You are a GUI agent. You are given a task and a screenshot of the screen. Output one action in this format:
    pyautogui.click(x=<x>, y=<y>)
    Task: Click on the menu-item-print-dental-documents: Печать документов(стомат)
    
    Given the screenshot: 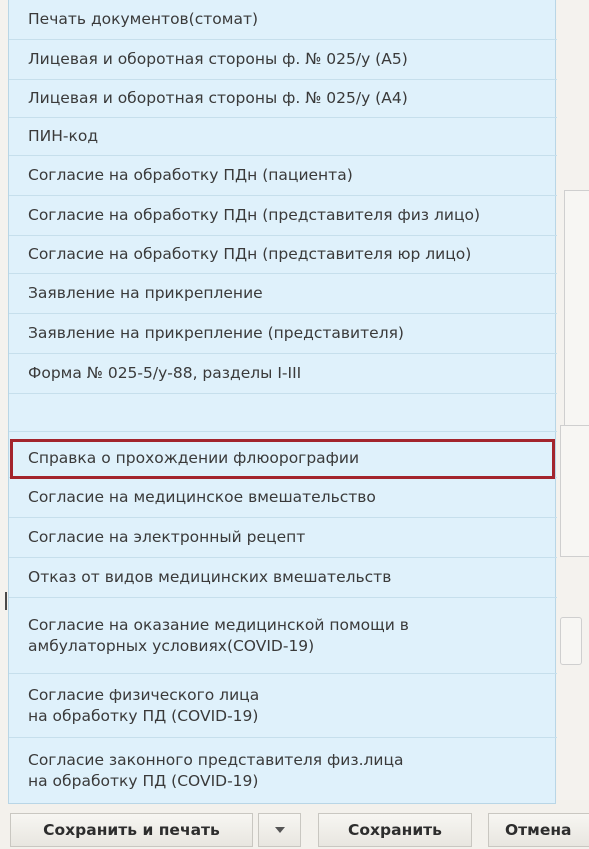 What is the action you would take?
    pyautogui.click(x=283, y=20)
    